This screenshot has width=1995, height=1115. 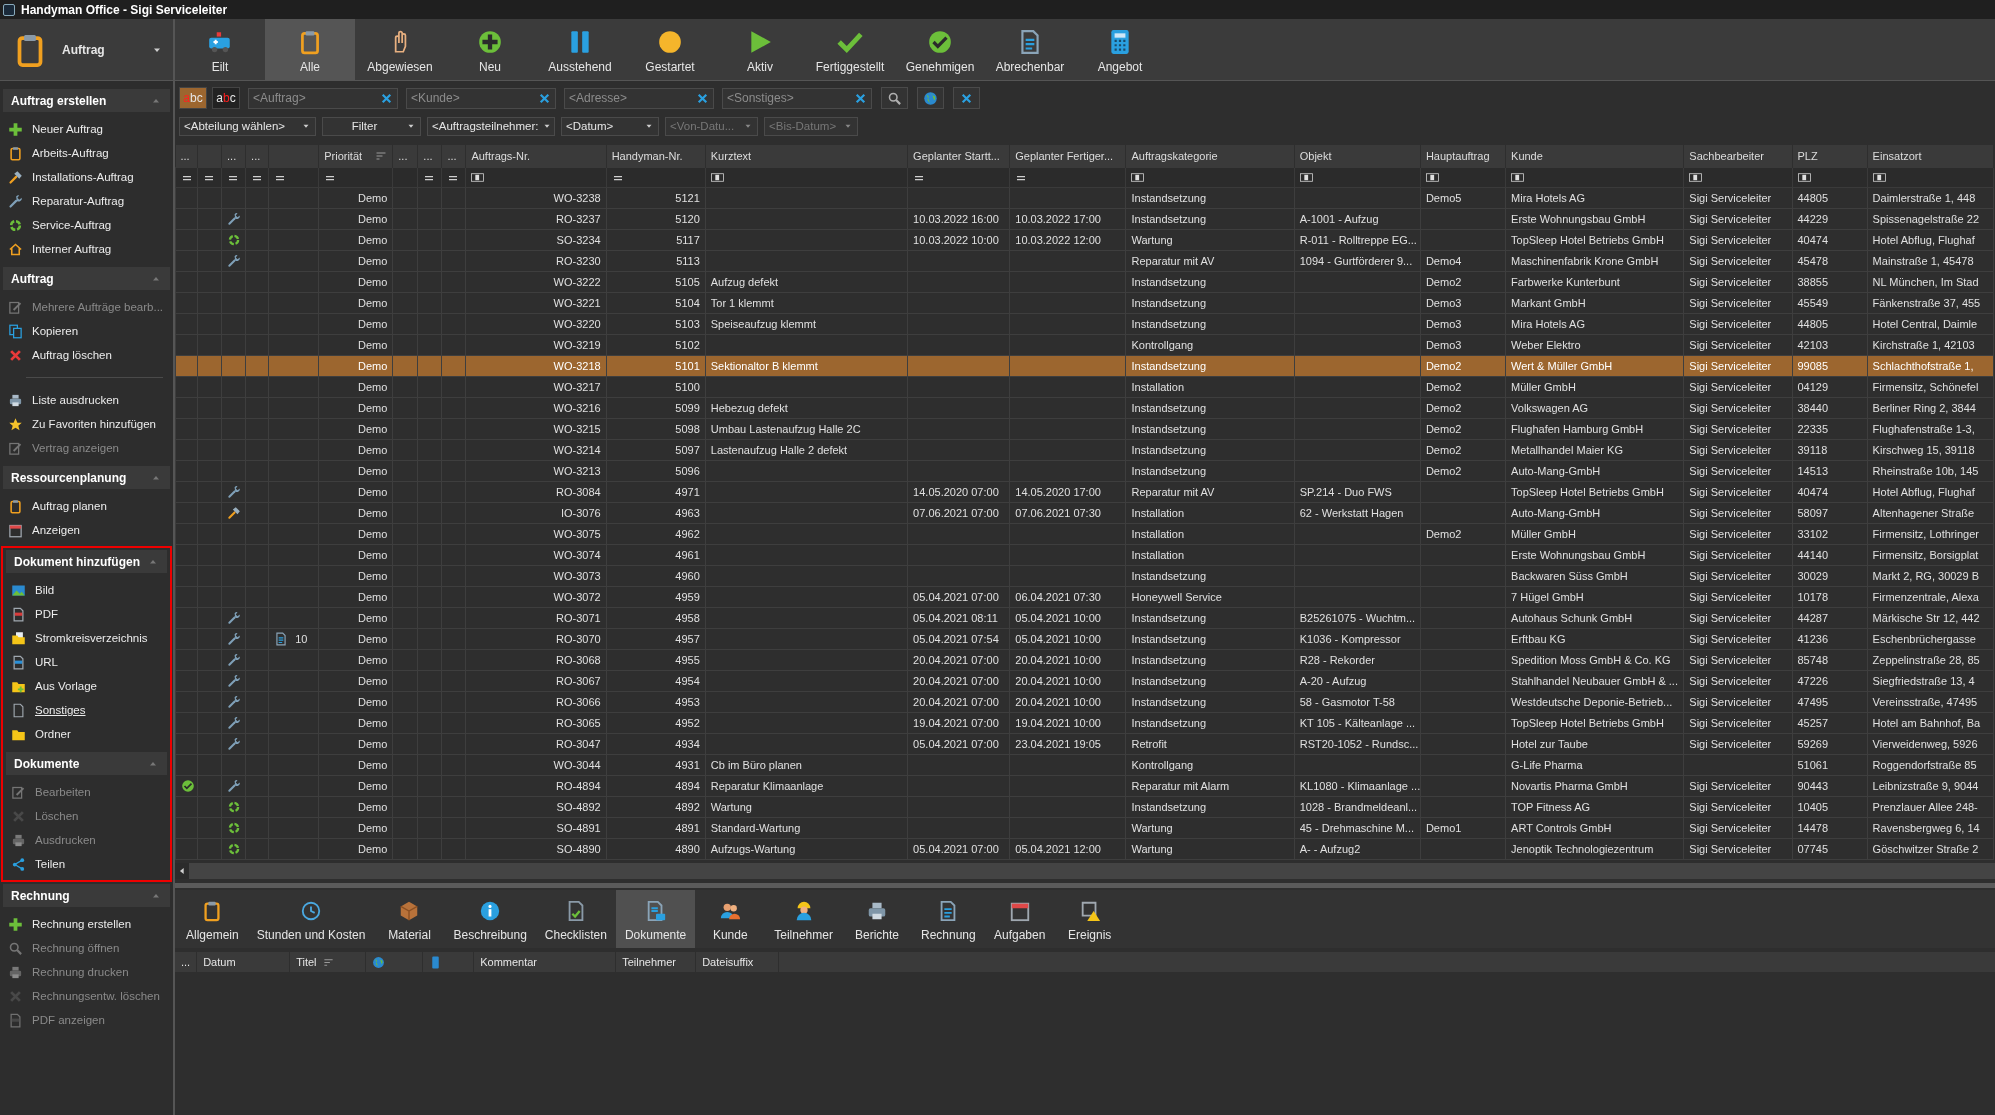 What do you see at coordinates (1084, 639) in the screenshot?
I see `table-row: 10 Demo RO-3070 4957 05.04.2021 07:54 05.04.2021 10:00 Instandsetzung K1036 - Kompressor Erftbau KG Sigi Serviceleiter 41236 Eschenbrüchergasse` at bounding box center [1084, 639].